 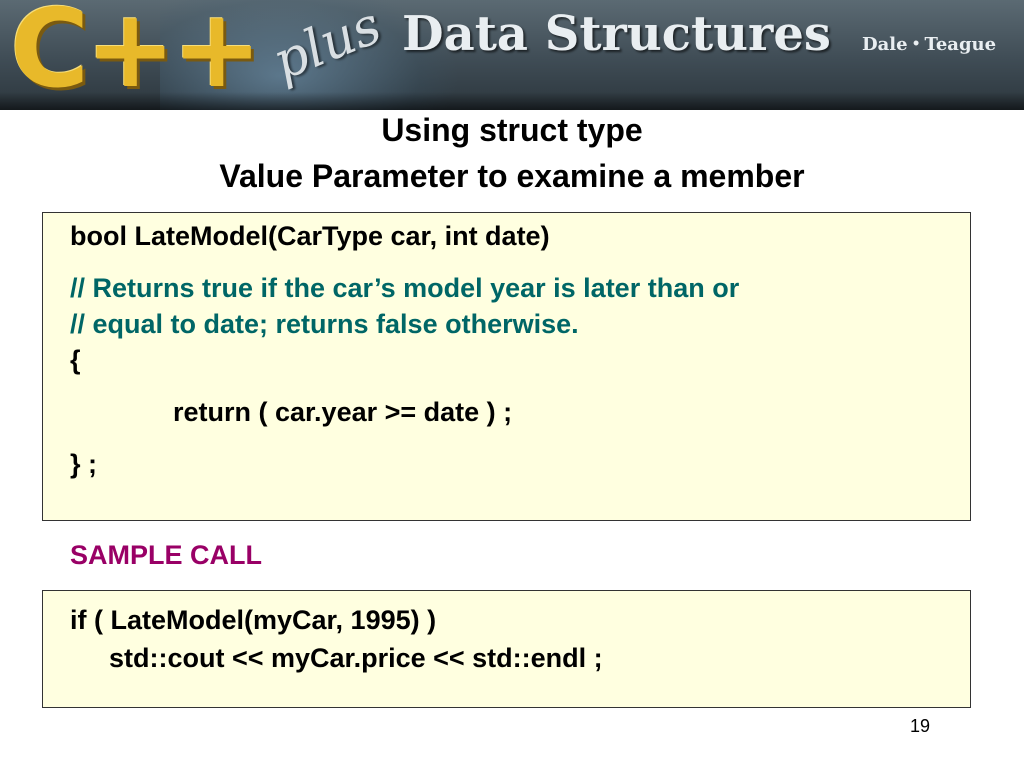 I want to click on return-statement: return ( car.year >= date ) ;, so click(x=343, y=412).